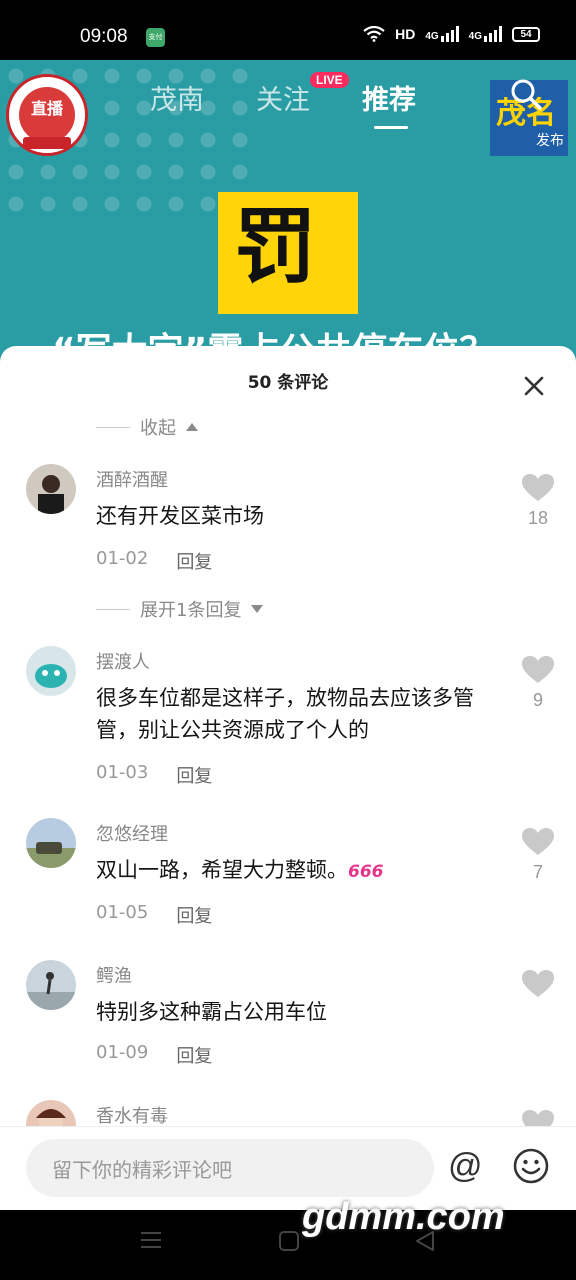  Describe the element at coordinates (192, 427) in the screenshot. I see `caret-up-icon` at that location.